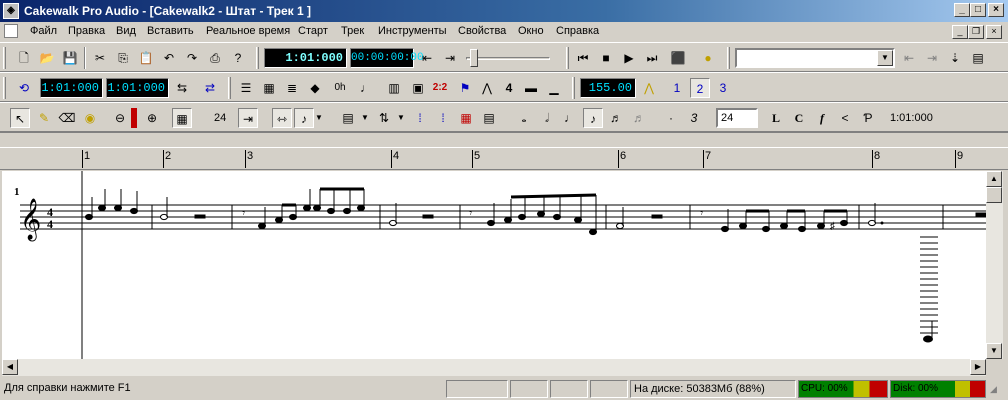 Image resolution: width=1008 pixels, height=400 pixels. What do you see at coordinates (649, 88) in the screenshot?
I see `tempo-ratio-icon: ⋀` at bounding box center [649, 88].